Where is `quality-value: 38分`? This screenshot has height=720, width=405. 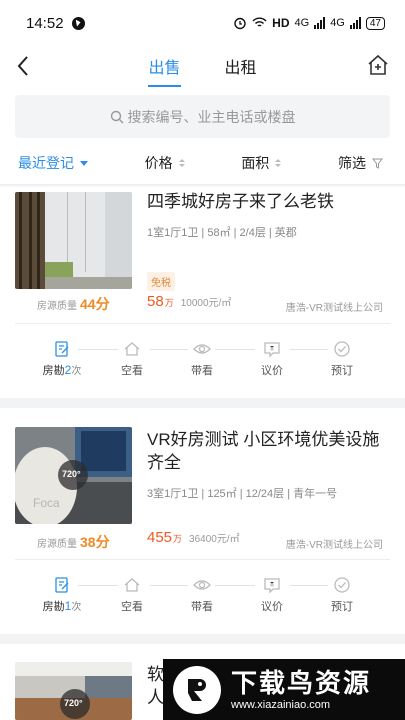
quality-value: 38分 is located at coordinates (95, 542).